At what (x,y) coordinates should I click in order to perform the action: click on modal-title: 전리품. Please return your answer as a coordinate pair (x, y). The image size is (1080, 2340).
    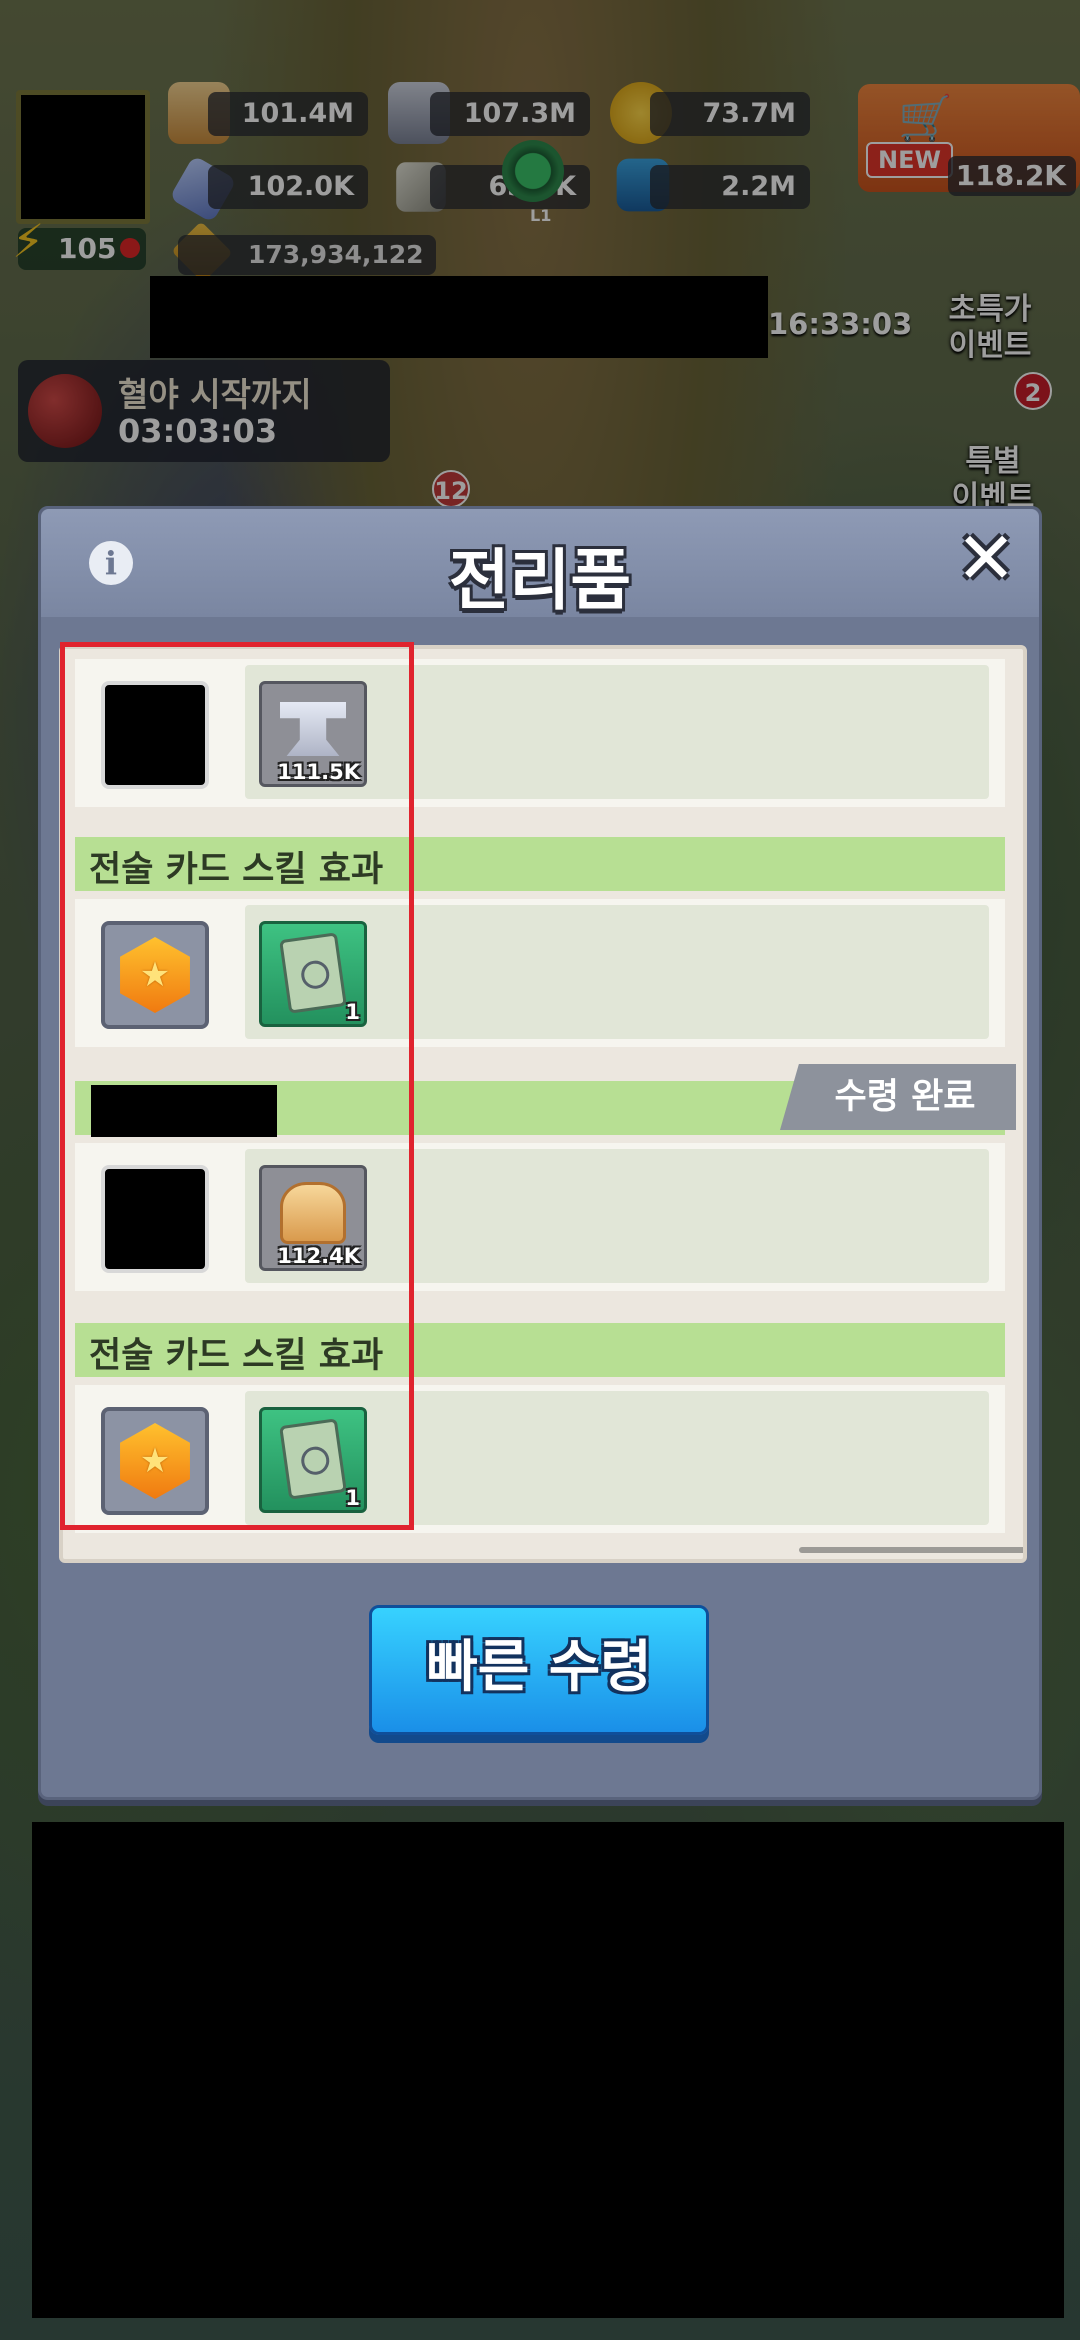
    Looking at the image, I should click on (540, 580).